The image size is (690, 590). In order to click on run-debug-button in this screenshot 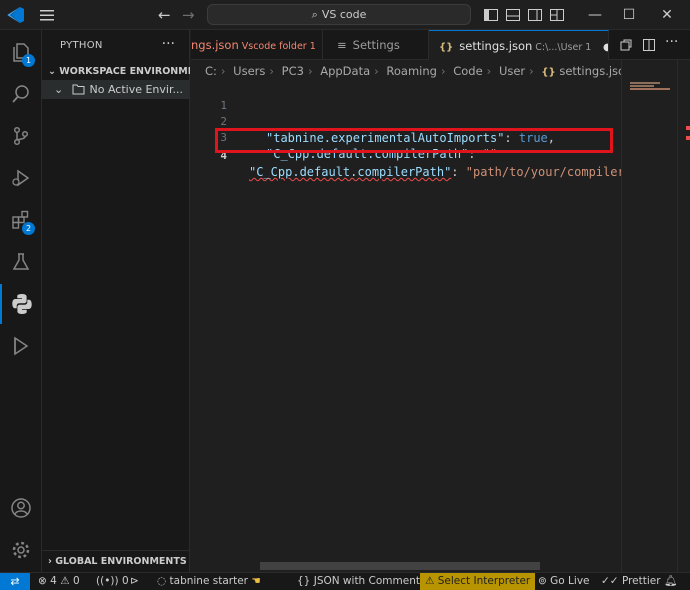, I will do `click(21, 178)`.